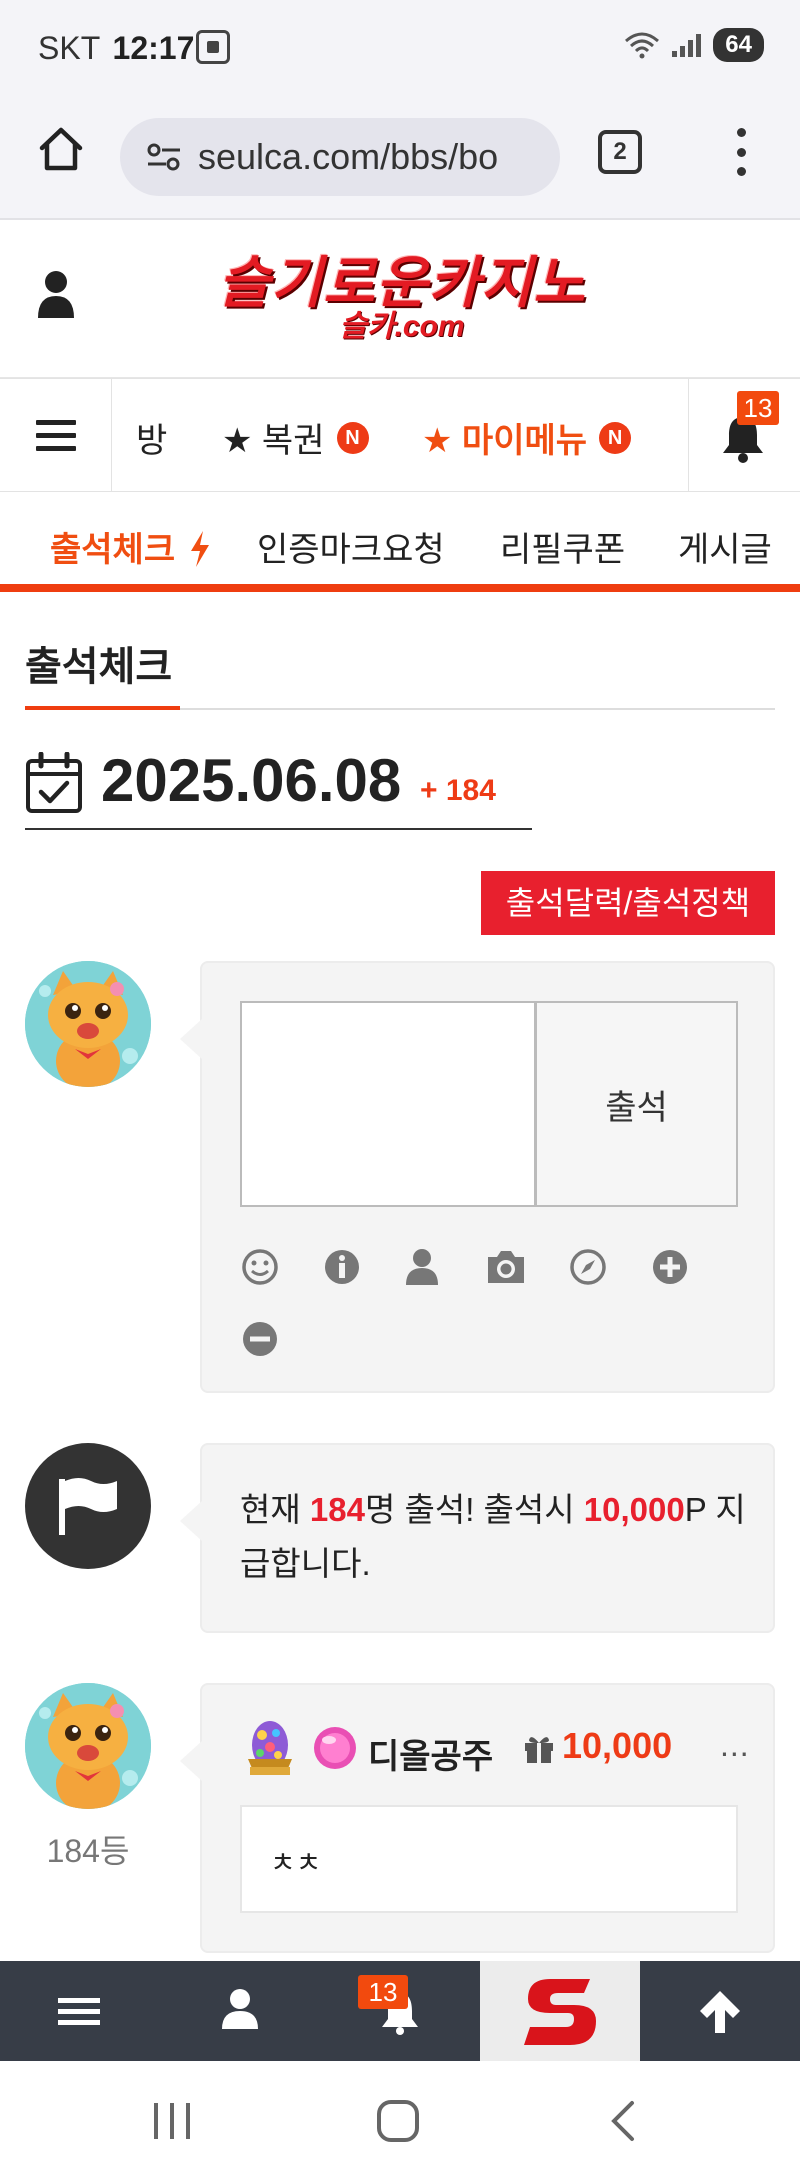  What do you see at coordinates (637, 1104) in the screenshot?
I see `checkin-submit-button: 출석` at bounding box center [637, 1104].